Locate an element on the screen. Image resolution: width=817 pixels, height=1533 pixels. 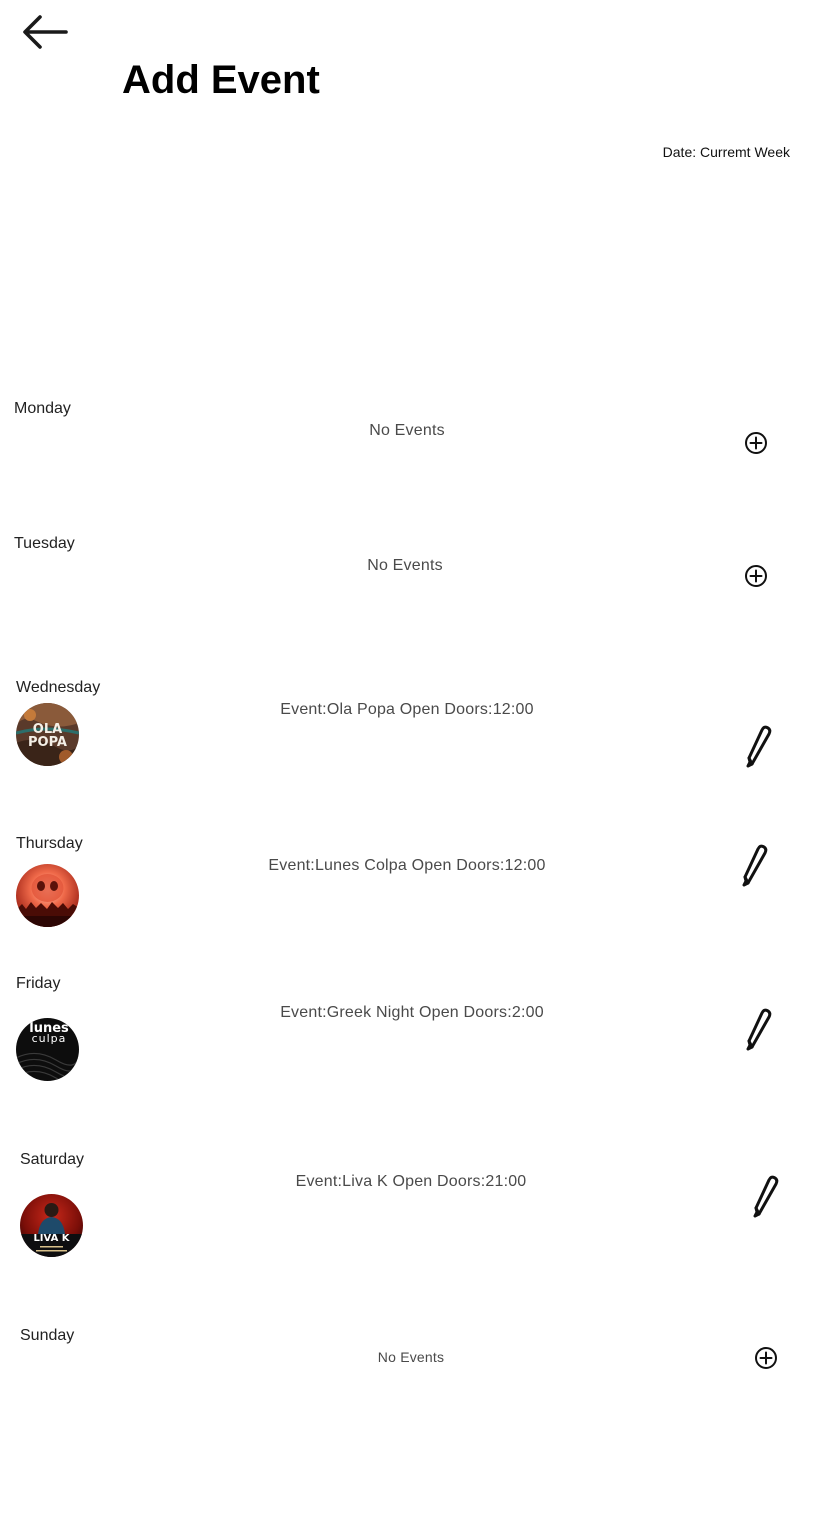
thumb-title: LIVA K is located at coordinates (51, 1238).